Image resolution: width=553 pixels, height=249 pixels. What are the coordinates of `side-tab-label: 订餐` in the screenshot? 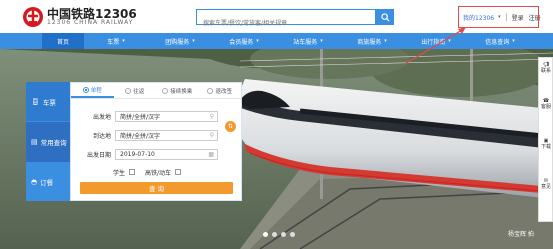 It's located at (47, 182).